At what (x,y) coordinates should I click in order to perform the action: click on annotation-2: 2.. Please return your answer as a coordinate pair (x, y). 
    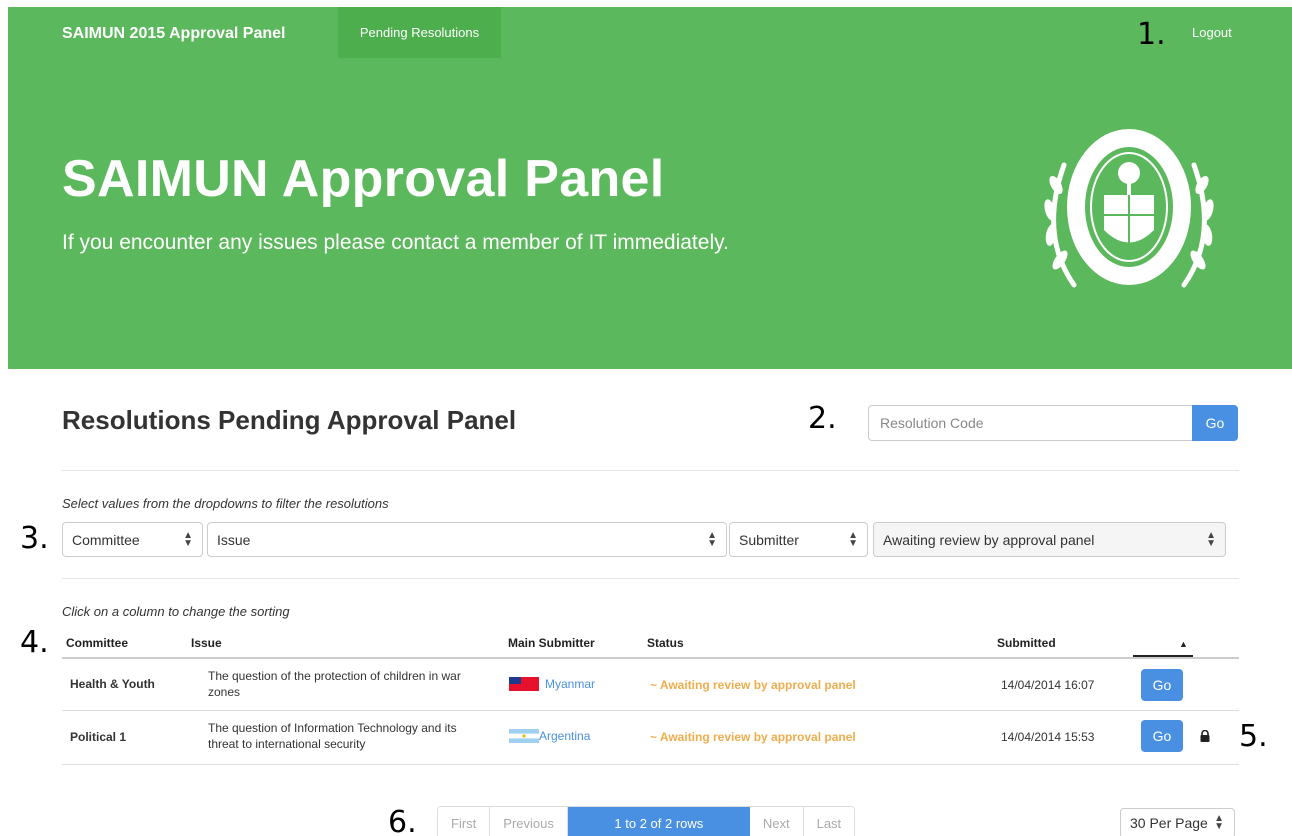
    Looking at the image, I should click on (822, 418).